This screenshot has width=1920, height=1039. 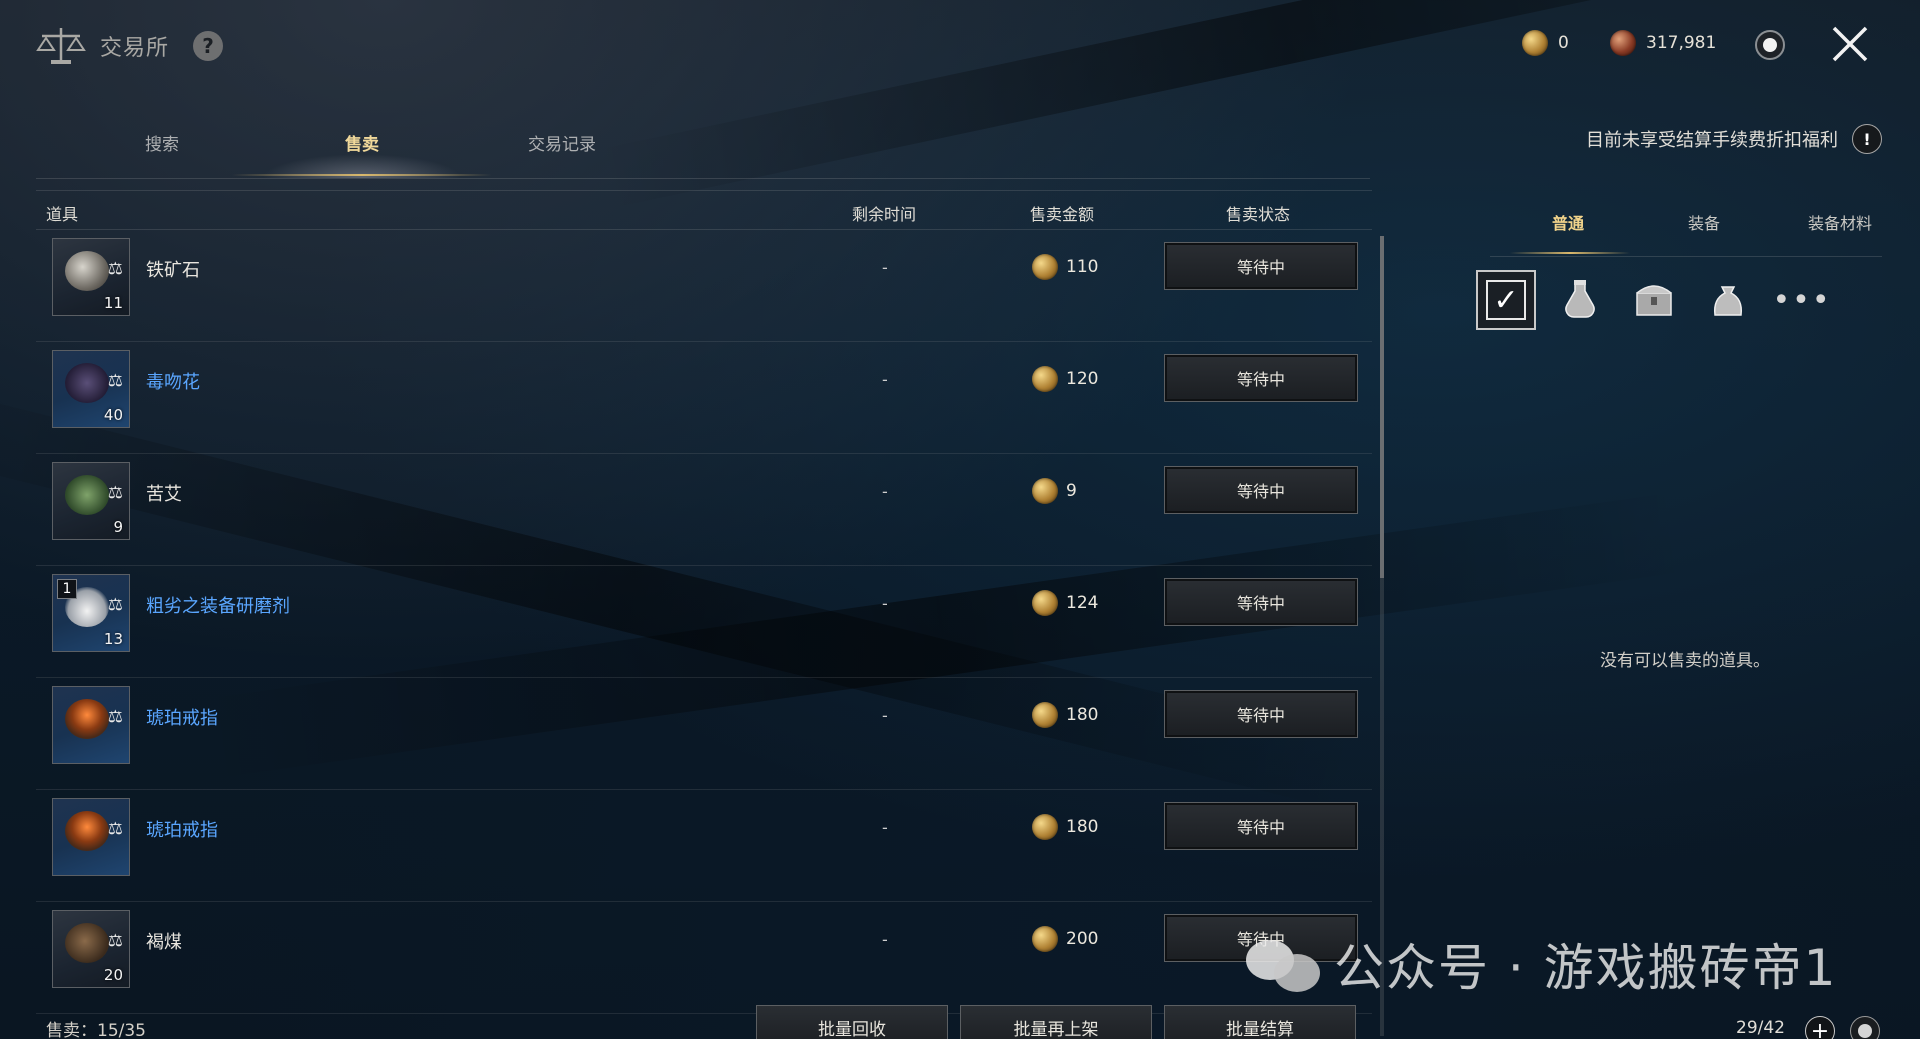 I want to click on table-header: 道具 剩余时间 售卖金额 售卖状态, so click(x=704, y=210).